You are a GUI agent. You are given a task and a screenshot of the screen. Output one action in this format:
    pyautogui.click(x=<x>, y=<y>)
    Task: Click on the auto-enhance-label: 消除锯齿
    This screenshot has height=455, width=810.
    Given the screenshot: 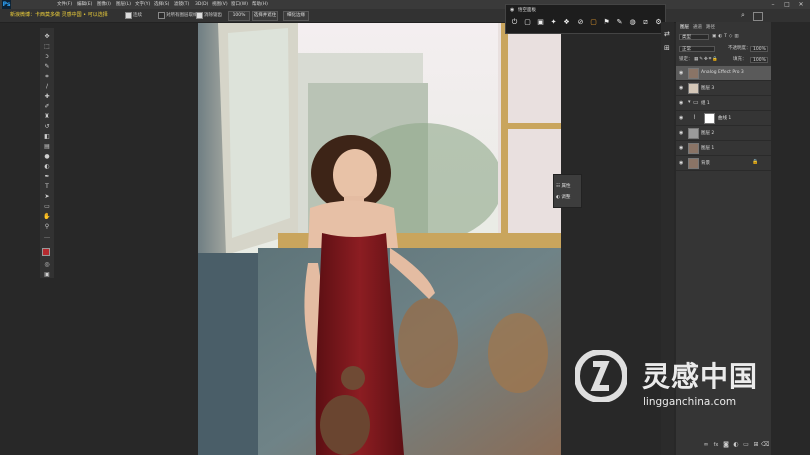 What is the action you would take?
    pyautogui.click(x=213, y=15)
    